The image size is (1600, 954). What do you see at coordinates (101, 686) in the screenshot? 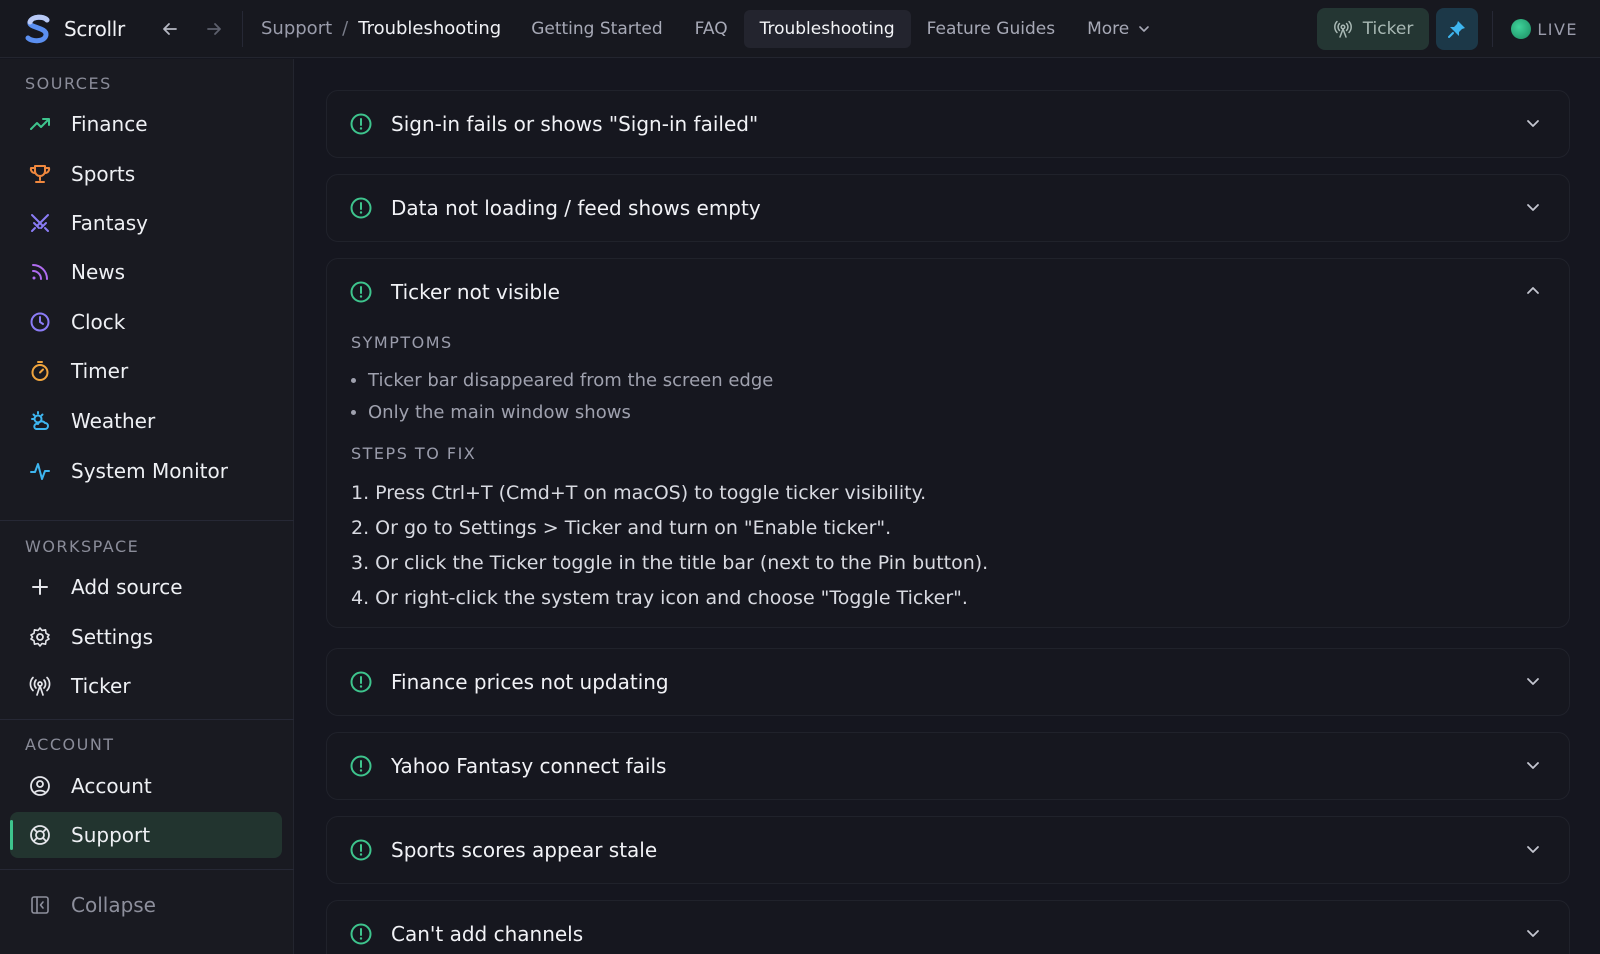
I see `sidebar-item-label: Ticker` at bounding box center [101, 686].